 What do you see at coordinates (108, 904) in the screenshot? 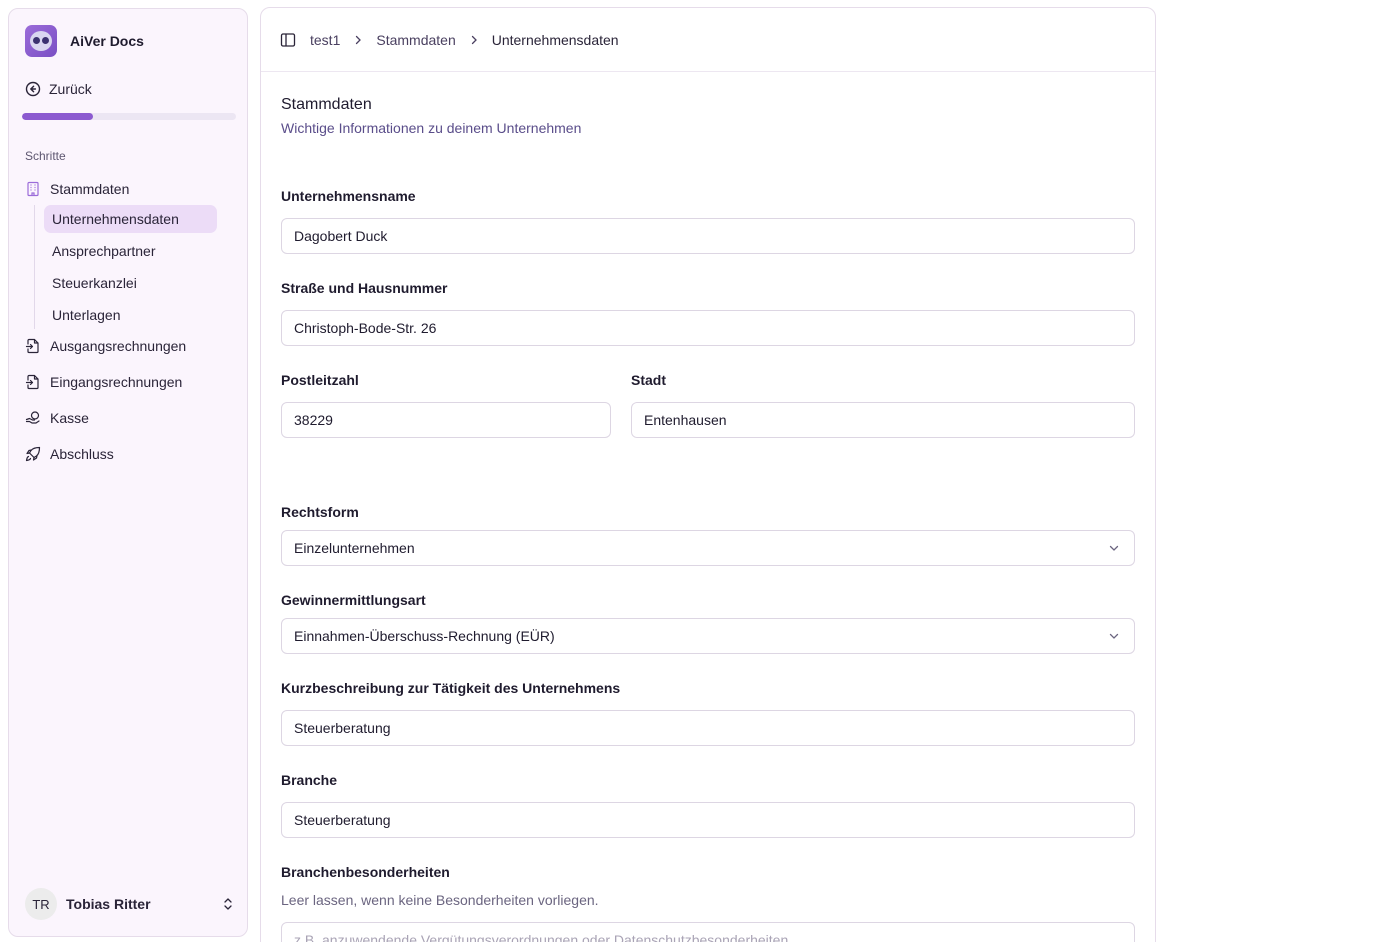
I see `user-name: Tobias Ritter` at bounding box center [108, 904].